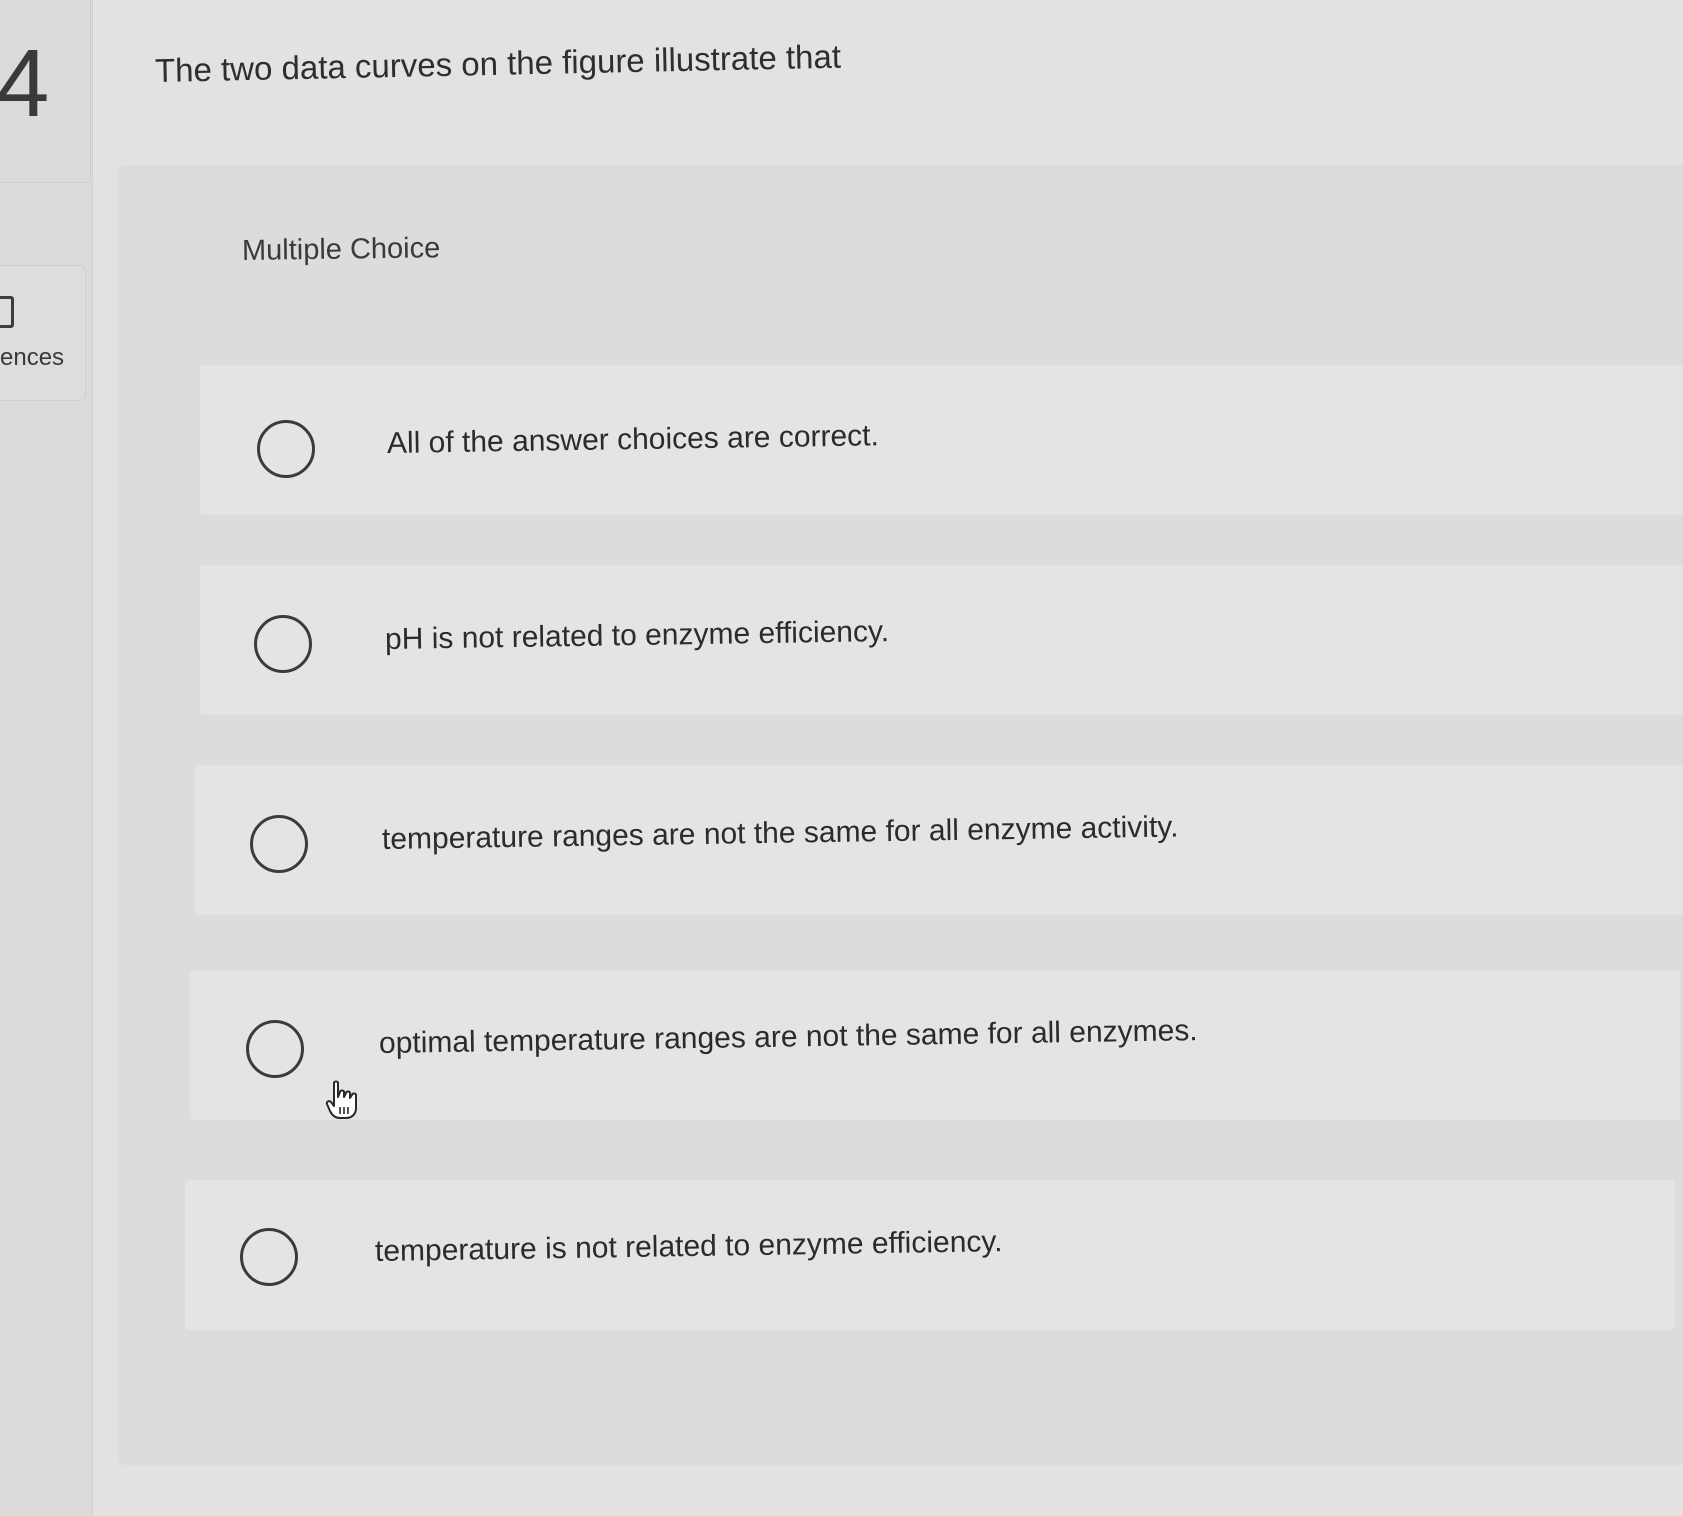 This screenshot has height=1516, width=1683. Describe the element at coordinates (43, 333) in the screenshot. I see `references-button: ences` at that location.